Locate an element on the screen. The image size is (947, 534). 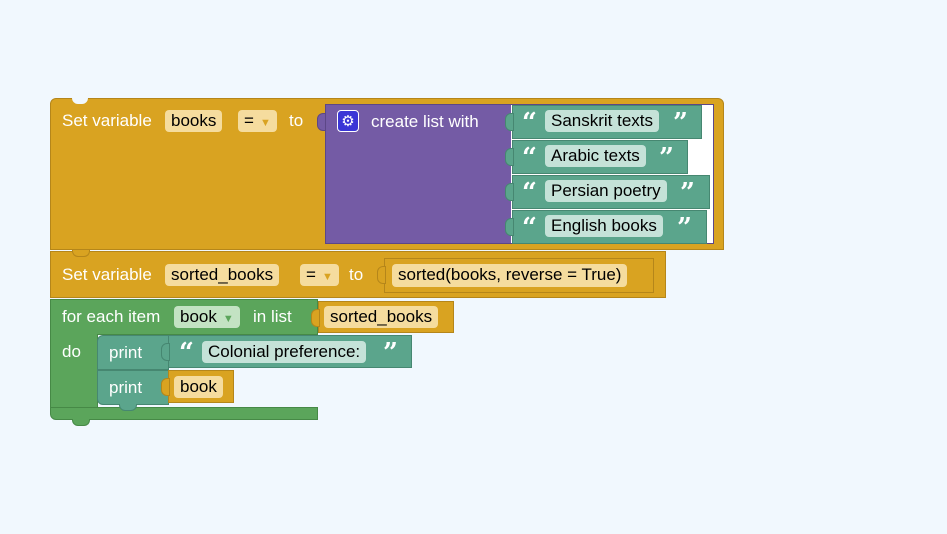
text-field-arabic: Arabic texts is located at coordinates (595, 156).